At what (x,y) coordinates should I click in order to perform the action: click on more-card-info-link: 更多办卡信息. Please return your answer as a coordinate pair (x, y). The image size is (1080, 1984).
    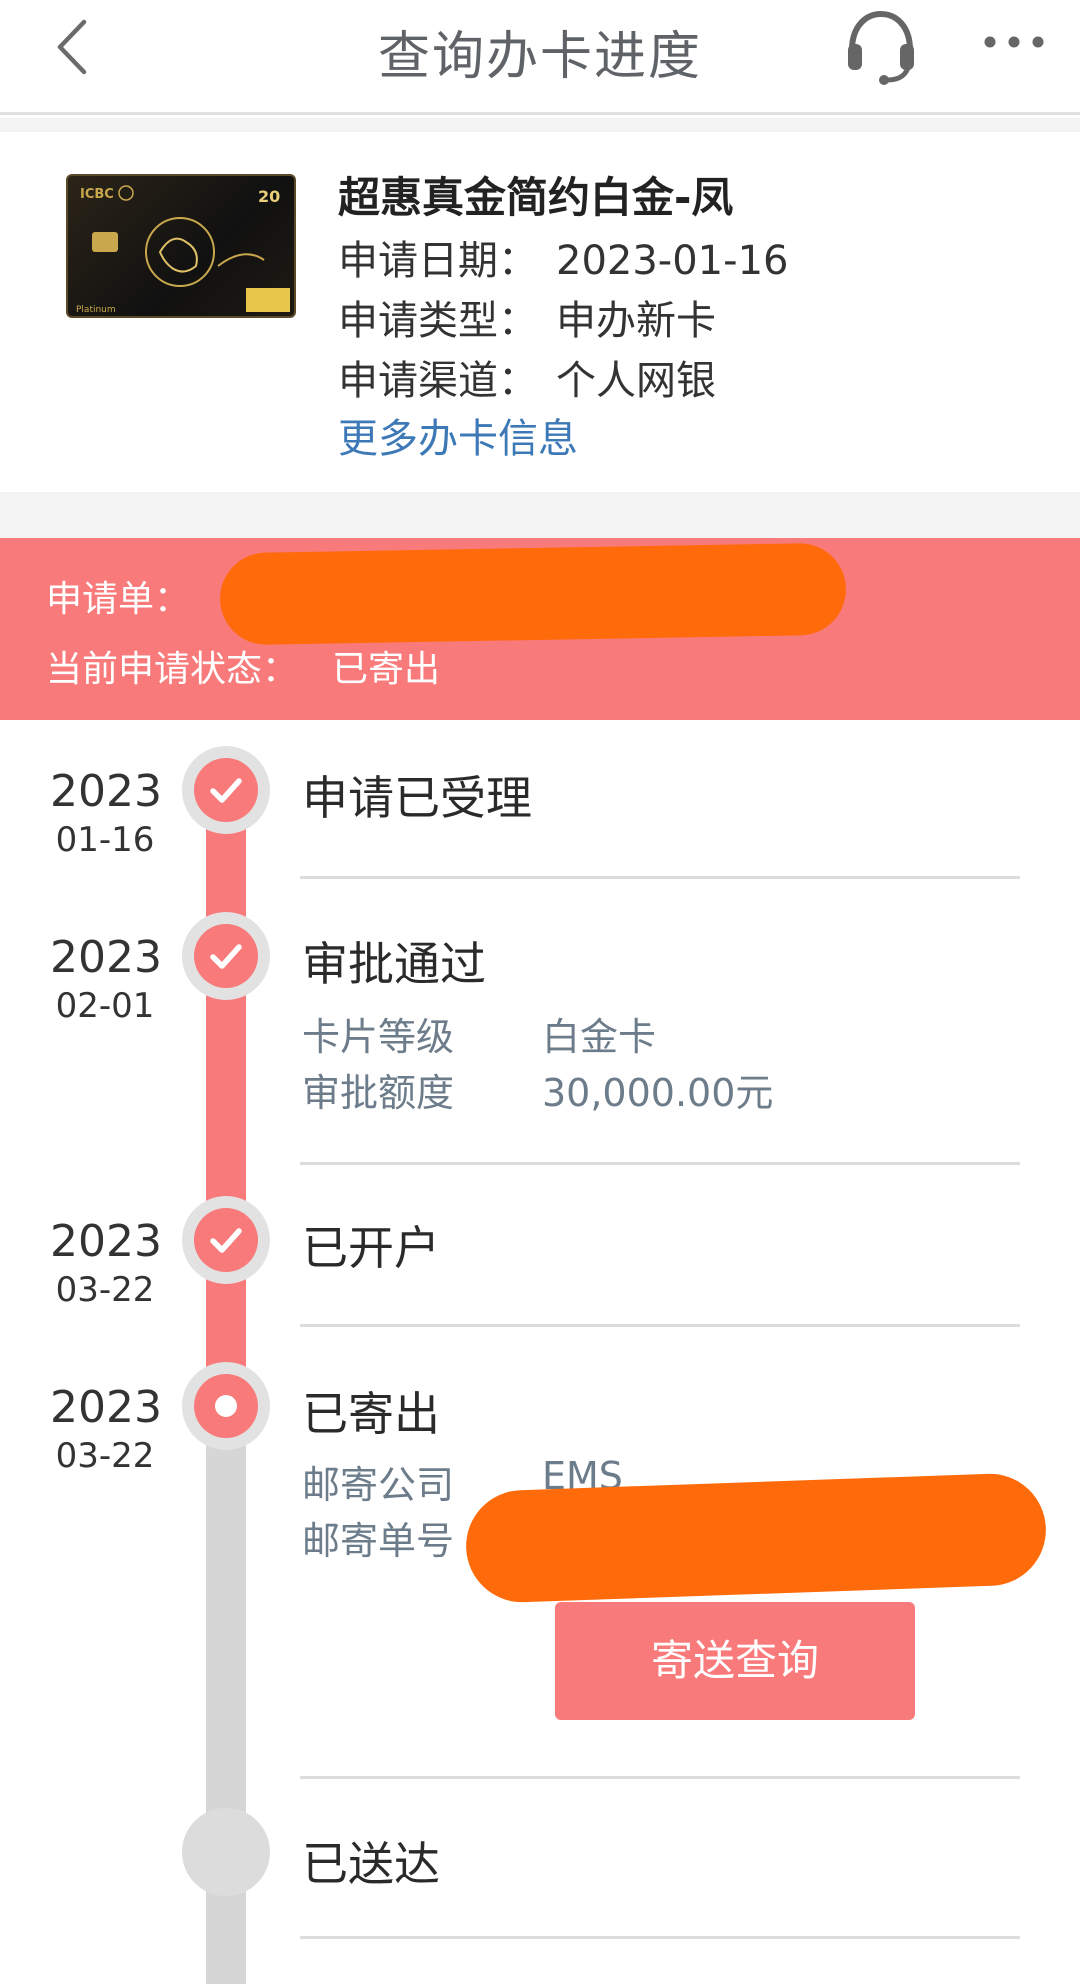
    Looking at the image, I should click on (458, 435).